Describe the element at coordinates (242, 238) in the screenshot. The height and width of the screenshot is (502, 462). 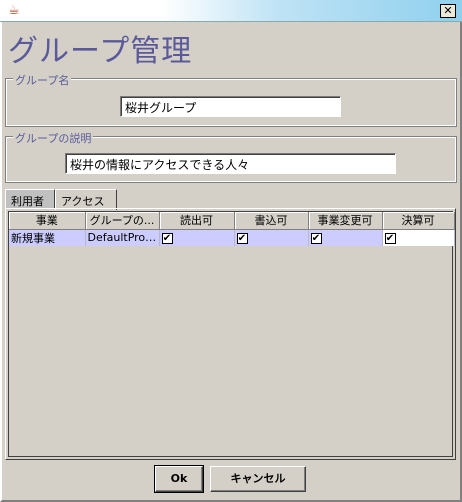
I see `write-checkbox: ✔` at that location.